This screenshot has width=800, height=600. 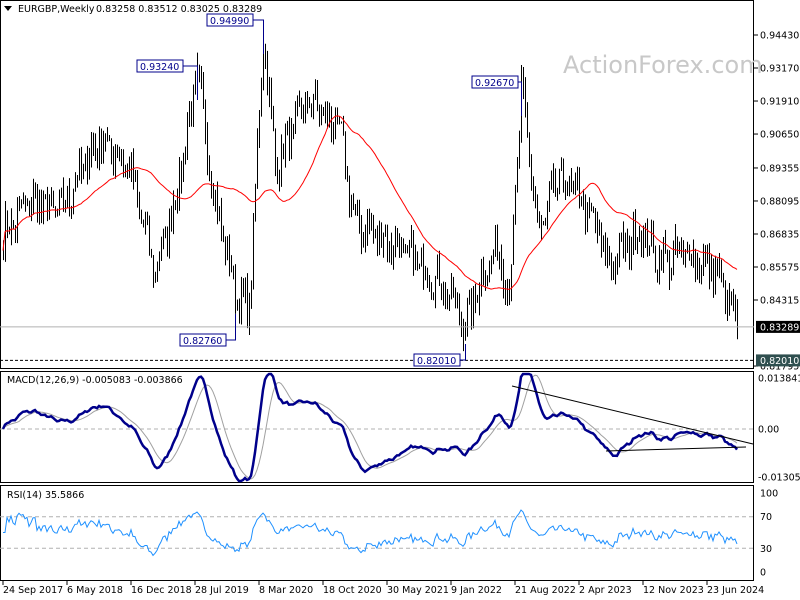 I want to click on date-tick-label: 12 Nov 2023, so click(x=673, y=590).